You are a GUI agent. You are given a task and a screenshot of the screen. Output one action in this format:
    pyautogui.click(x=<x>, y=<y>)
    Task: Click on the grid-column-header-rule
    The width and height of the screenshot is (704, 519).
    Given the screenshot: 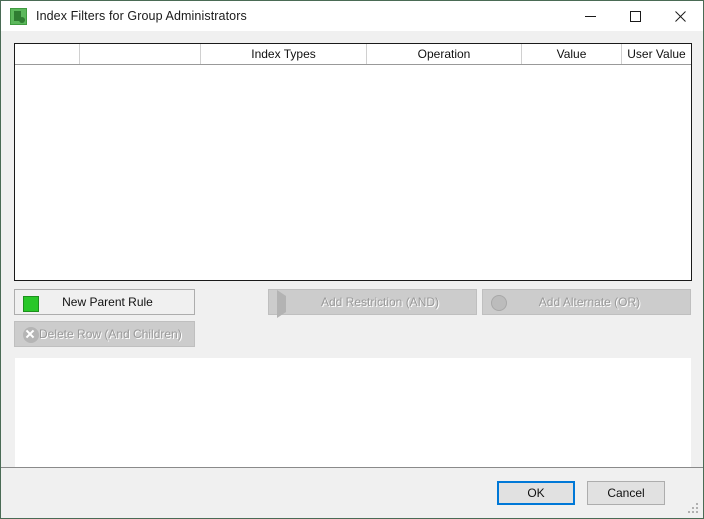 What is the action you would take?
    pyautogui.click(x=140, y=54)
    